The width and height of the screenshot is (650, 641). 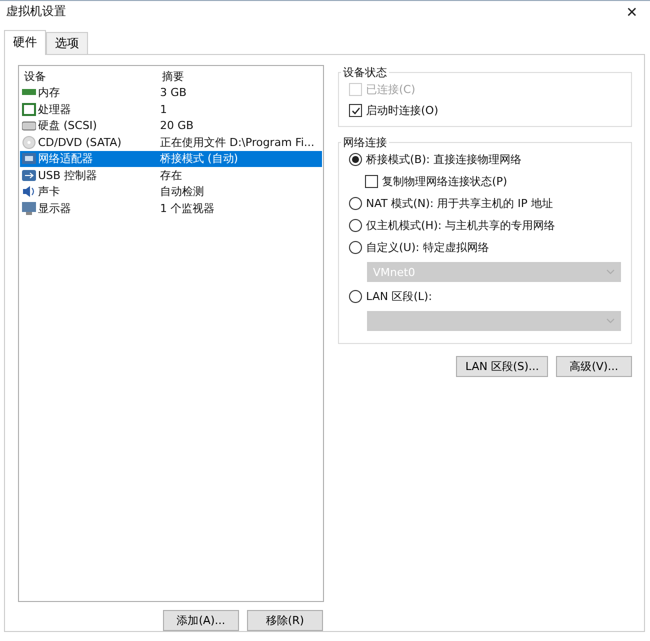 I want to click on device-row: 显示器 1 个监视器, so click(x=171, y=208).